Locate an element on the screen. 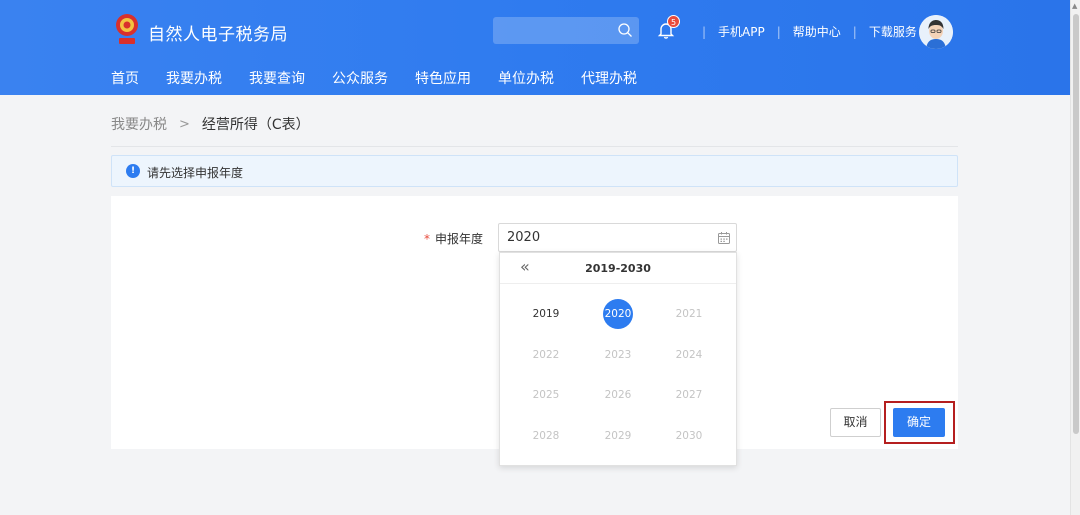  year-cell-2023: 2023 is located at coordinates (618, 355).